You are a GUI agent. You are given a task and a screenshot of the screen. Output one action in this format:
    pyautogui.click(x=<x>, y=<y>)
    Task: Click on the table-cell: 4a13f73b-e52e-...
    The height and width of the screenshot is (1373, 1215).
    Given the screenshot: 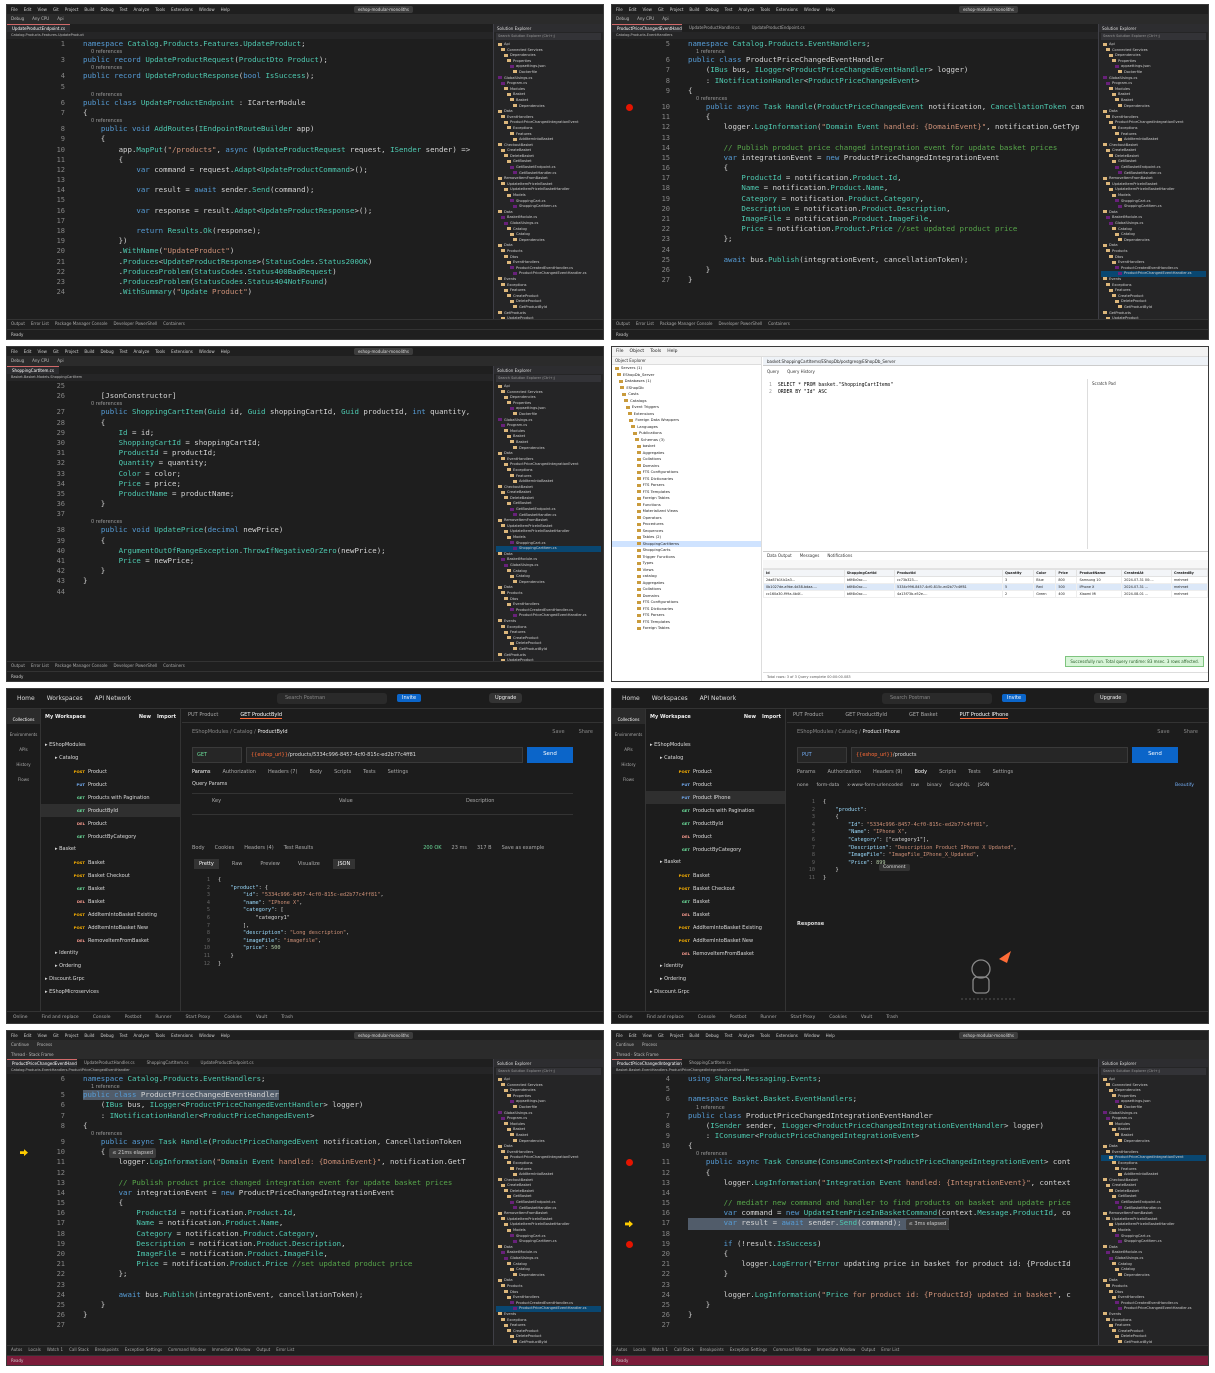 What is the action you would take?
    pyautogui.click(x=949, y=594)
    